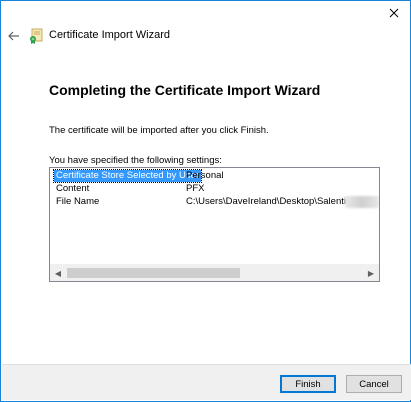 Image resolution: width=411 pixels, height=402 pixels. I want to click on scroll-right-button: ▶, so click(371, 273).